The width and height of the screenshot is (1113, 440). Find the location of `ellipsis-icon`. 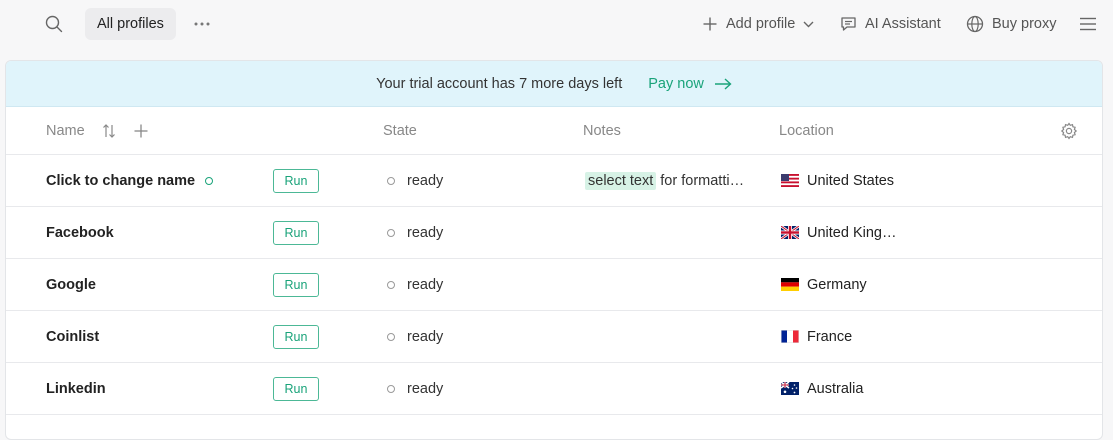

ellipsis-icon is located at coordinates (202, 24).